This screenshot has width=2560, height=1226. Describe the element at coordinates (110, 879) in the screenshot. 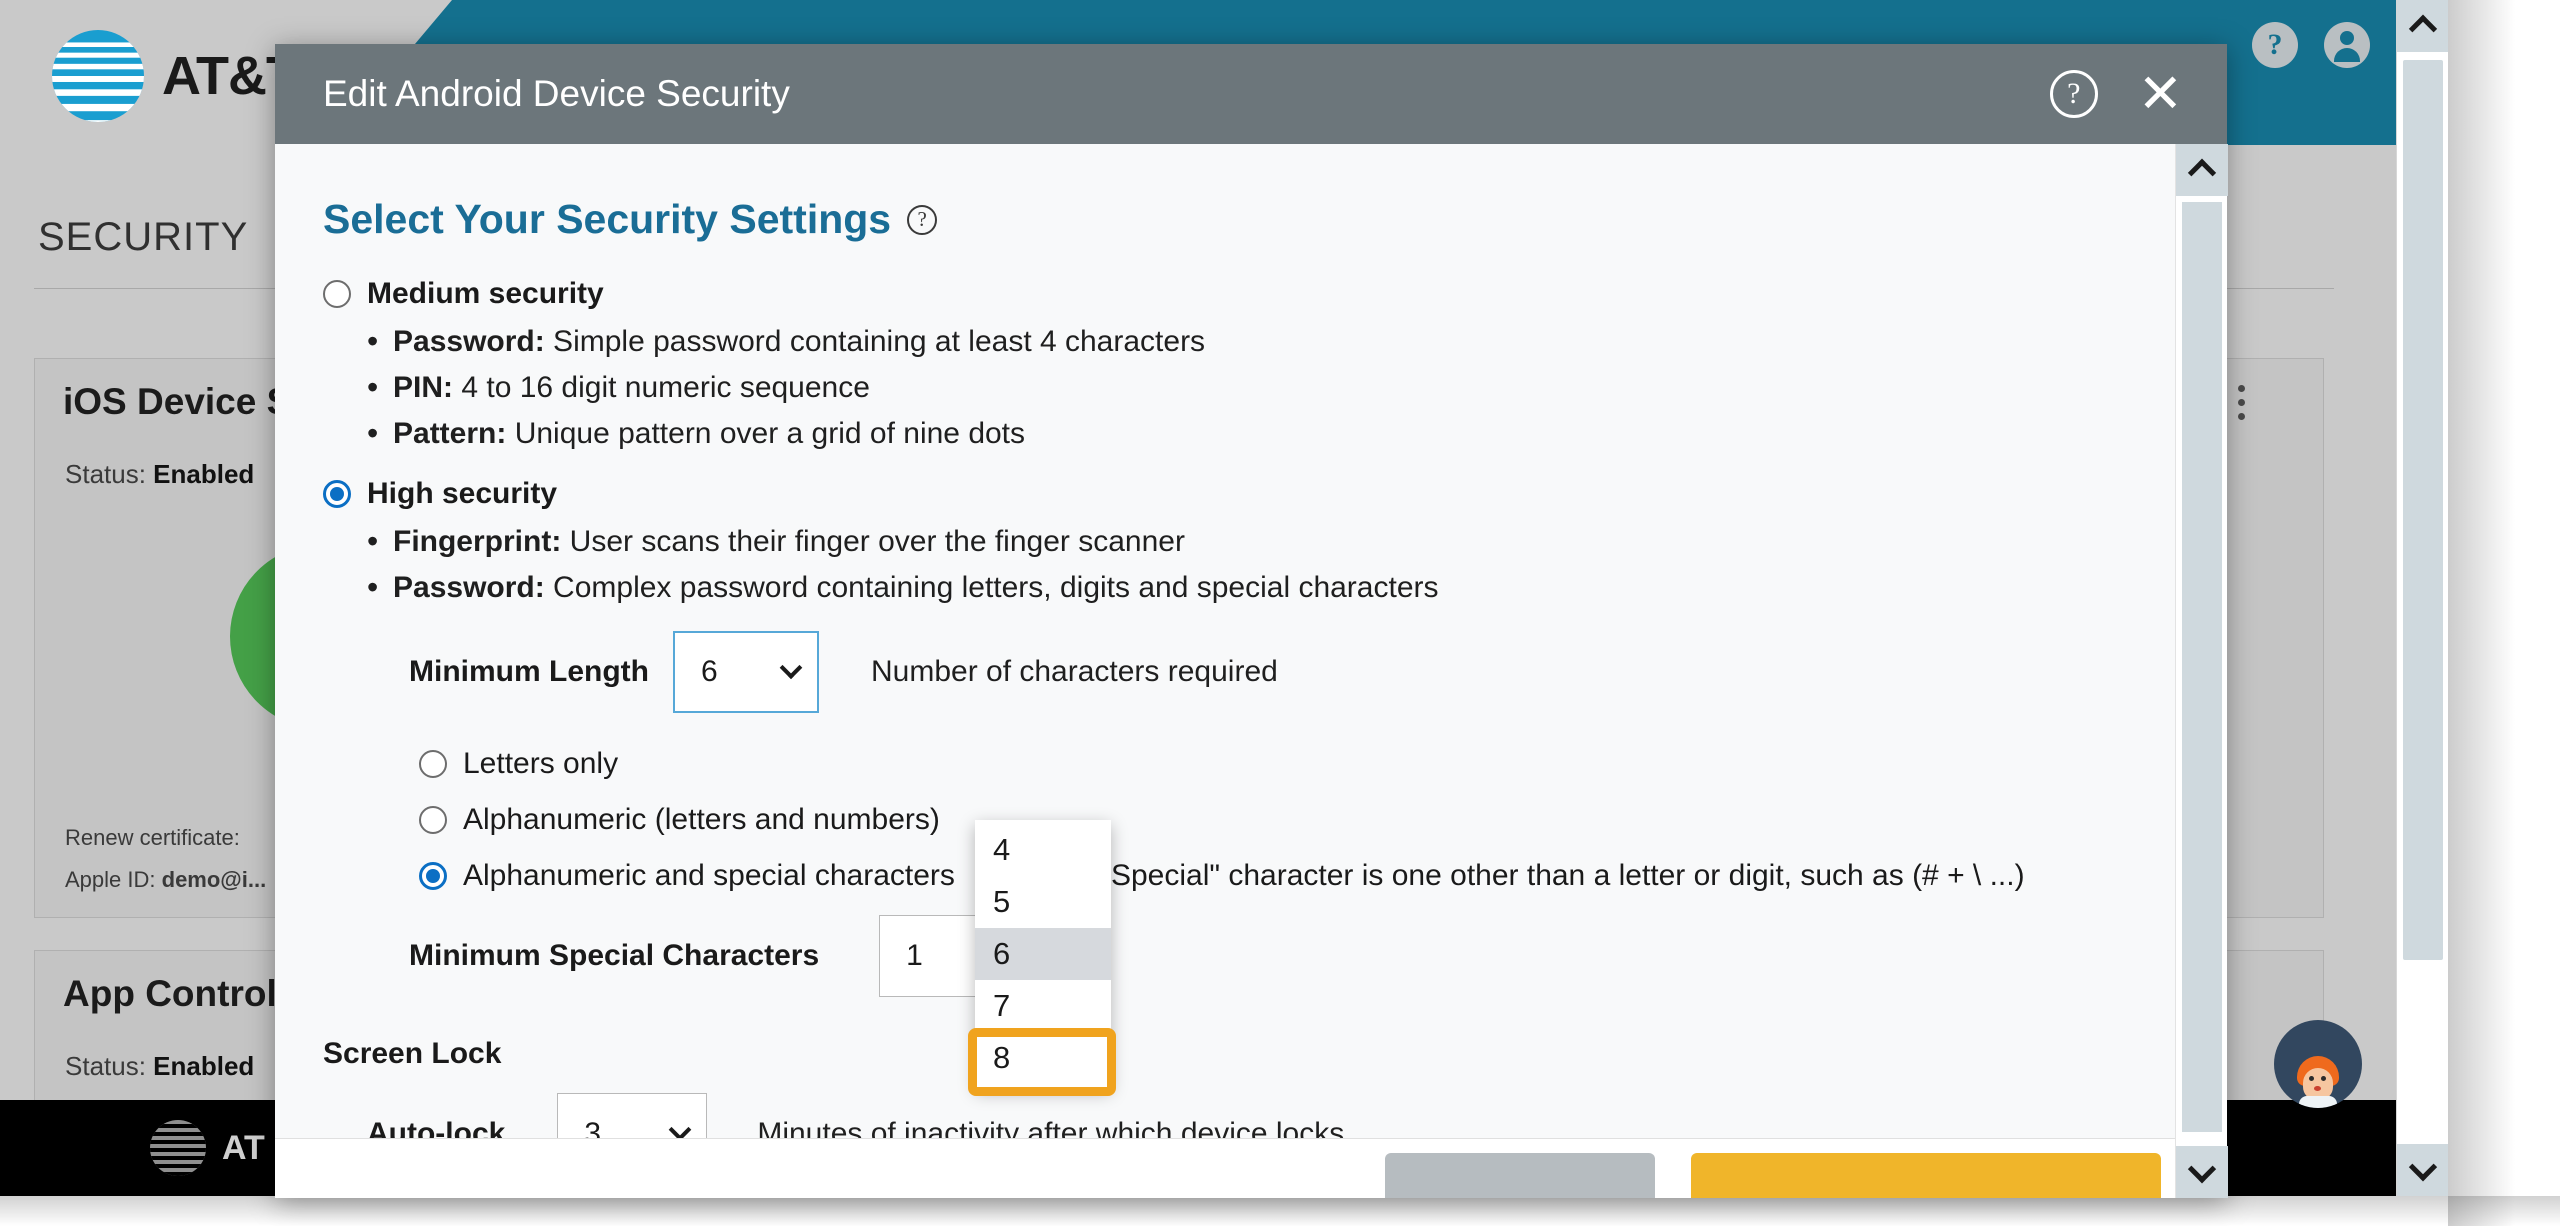

I see `apple-id-label: Apple ID:` at that location.